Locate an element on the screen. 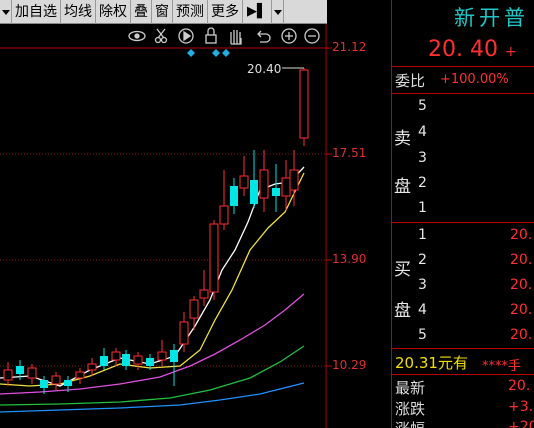 This screenshot has width=534, height=428. eye-icon is located at coordinates (137, 36).